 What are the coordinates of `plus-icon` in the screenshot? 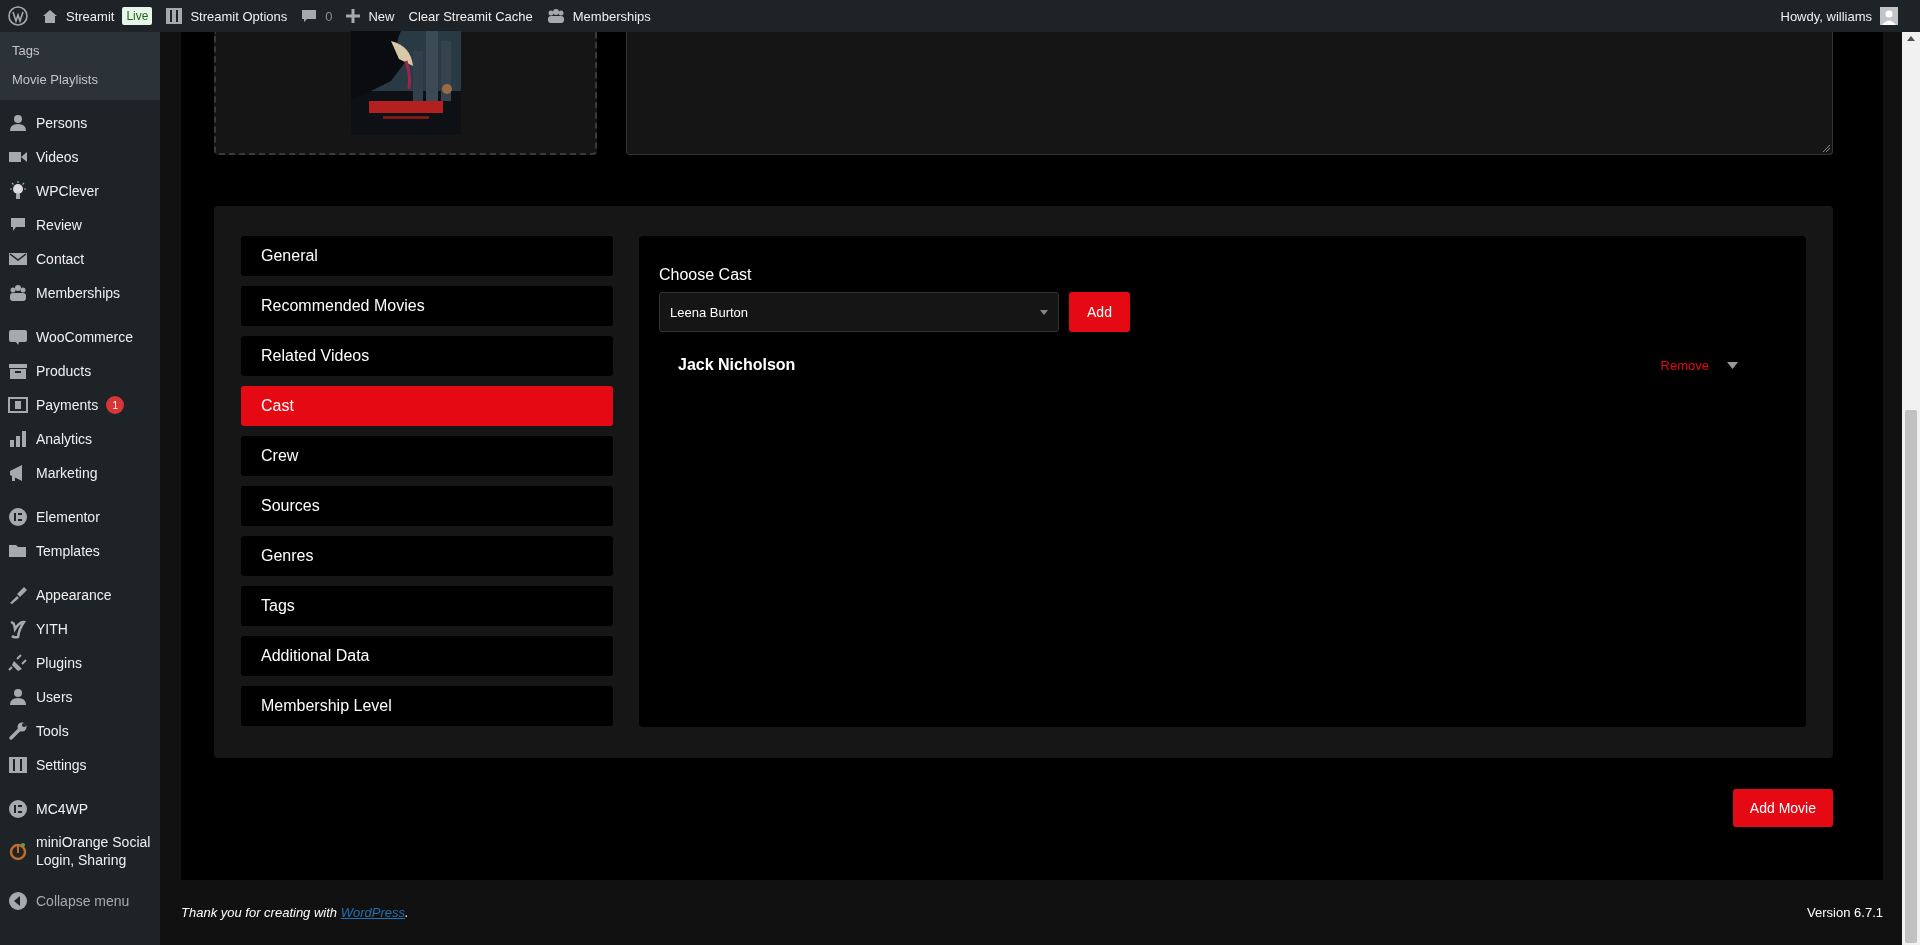 It's located at (353, 16).